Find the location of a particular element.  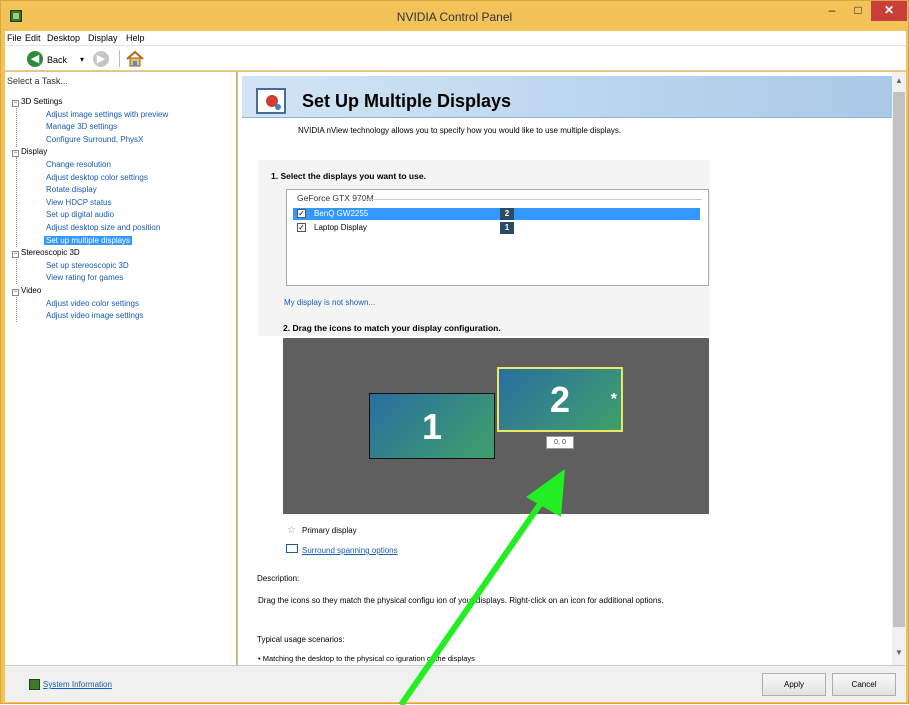

back-button-label: Back is located at coordinates (57, 60).